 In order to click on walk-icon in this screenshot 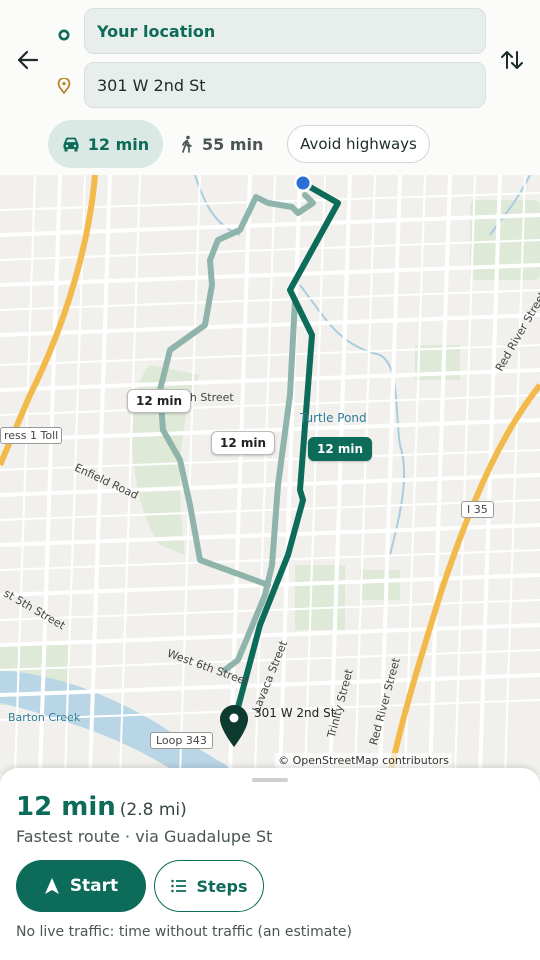, I will do `click(187, 144)`.